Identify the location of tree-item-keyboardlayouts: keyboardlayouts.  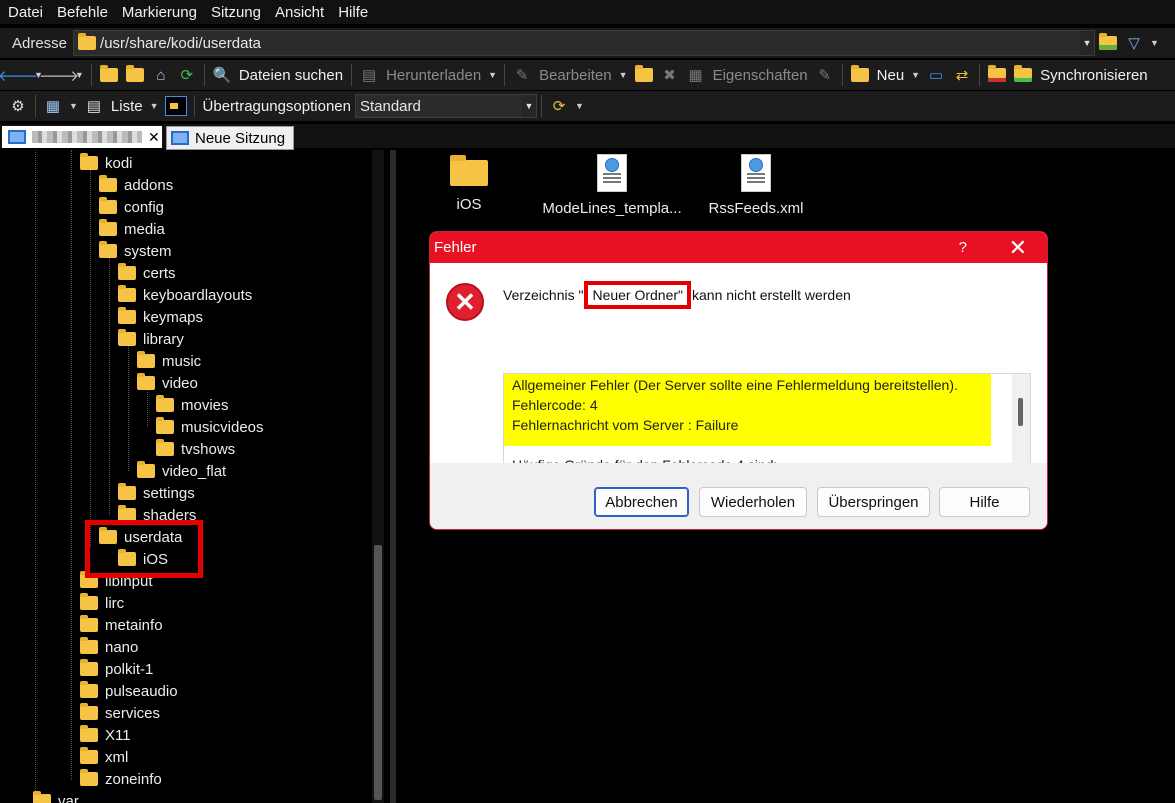
(185, 295).